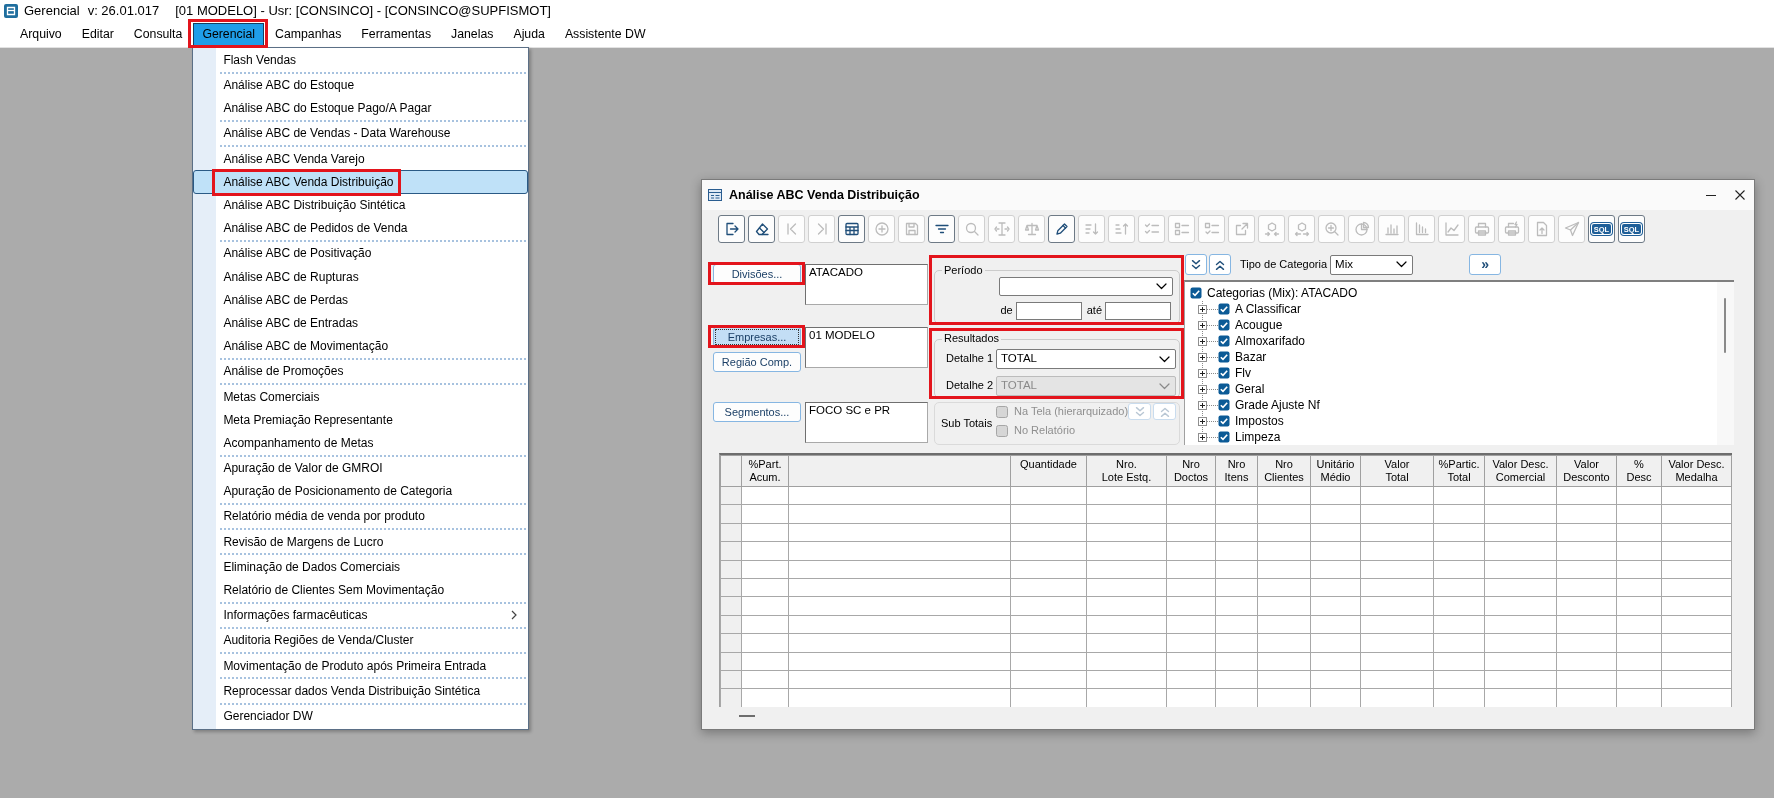 This screenshot has width=1774, height=798. Describe the element at coordinates (361, 691) in the screenshot. I see `menu-item: Reprocessar dados Venda Distribuição Sintética` at that location.